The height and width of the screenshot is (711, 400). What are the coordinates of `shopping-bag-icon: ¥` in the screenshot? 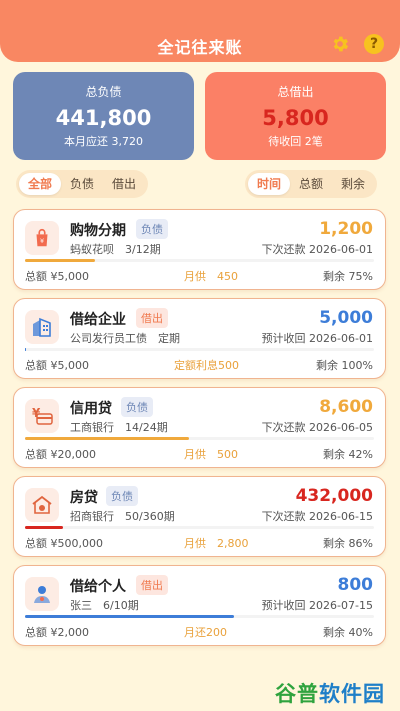 It's located at (42, 238).